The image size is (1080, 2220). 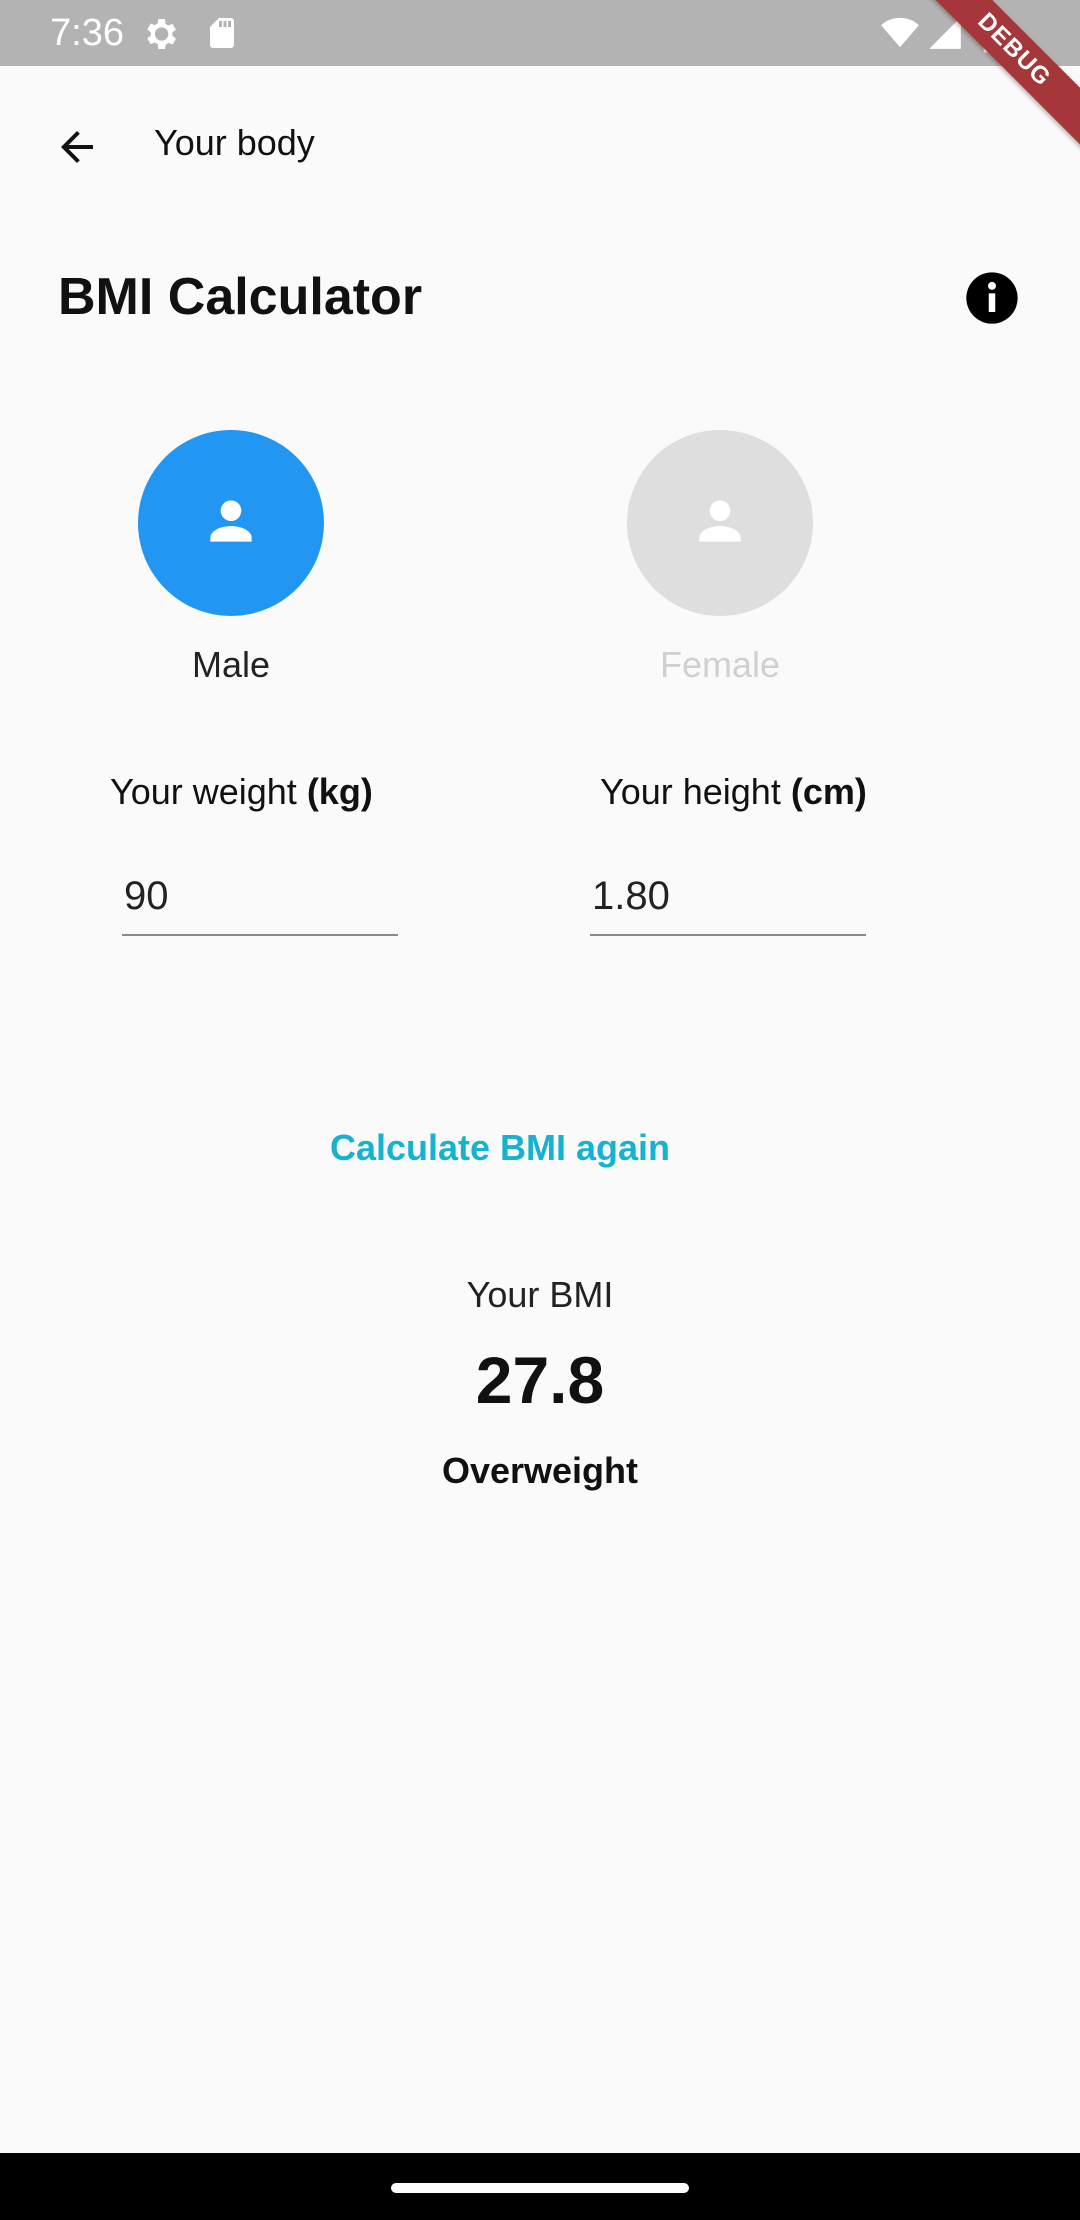 I want to click on weight-label: Your weight (kg), so click(x=241, y=792).